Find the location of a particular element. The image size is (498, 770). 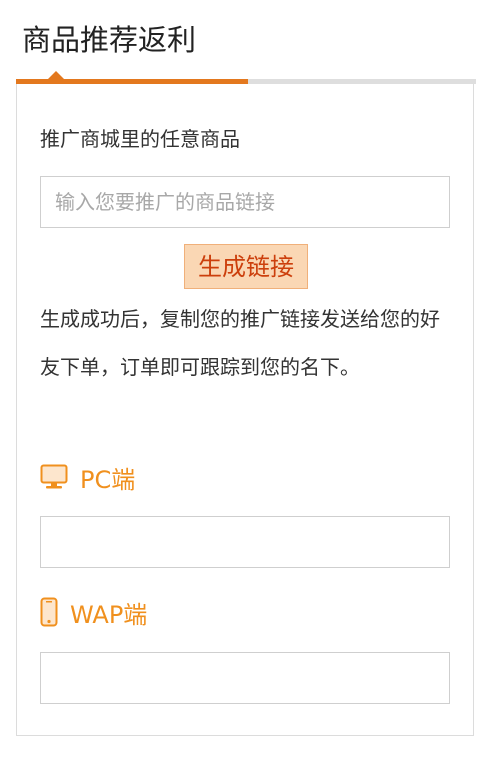

desktop-monitor-icon is located at coordinates (54, 477).